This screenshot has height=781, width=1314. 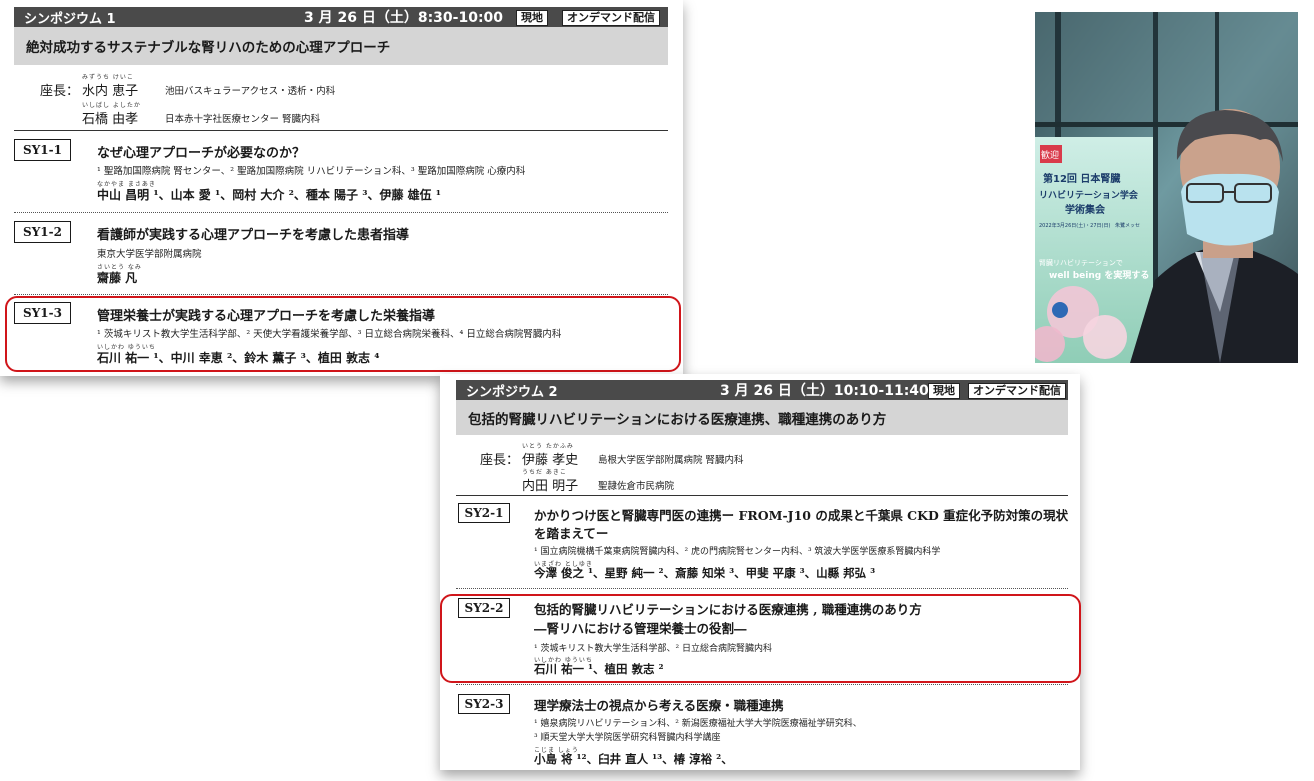 I want to click on symposium-2-subtitle: 包括的腎臓リハビリテーションにおける医療連携、職種連携のあり方, so click(x=762, y=417).